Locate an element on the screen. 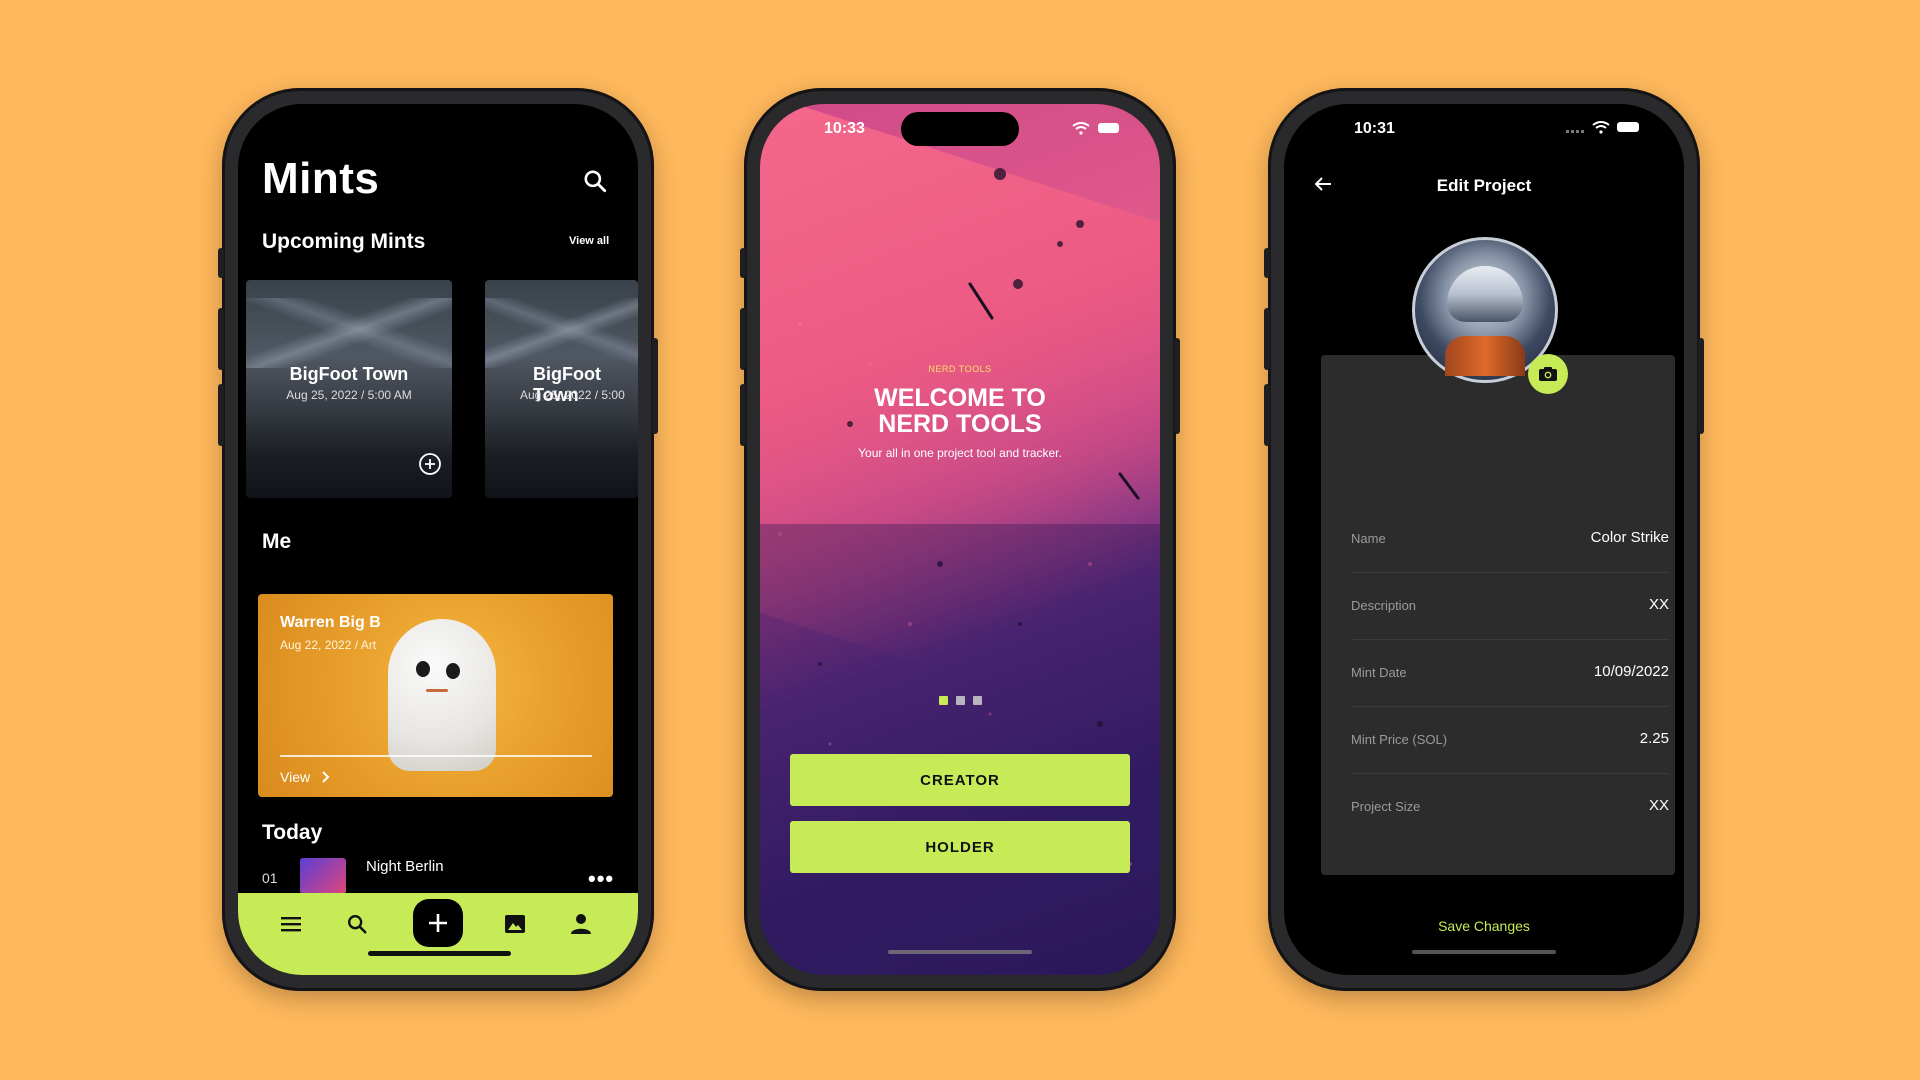 The height and width of the screenshot is (1080, 1920). chevron-right-icon is located at coordinates (326, 779).